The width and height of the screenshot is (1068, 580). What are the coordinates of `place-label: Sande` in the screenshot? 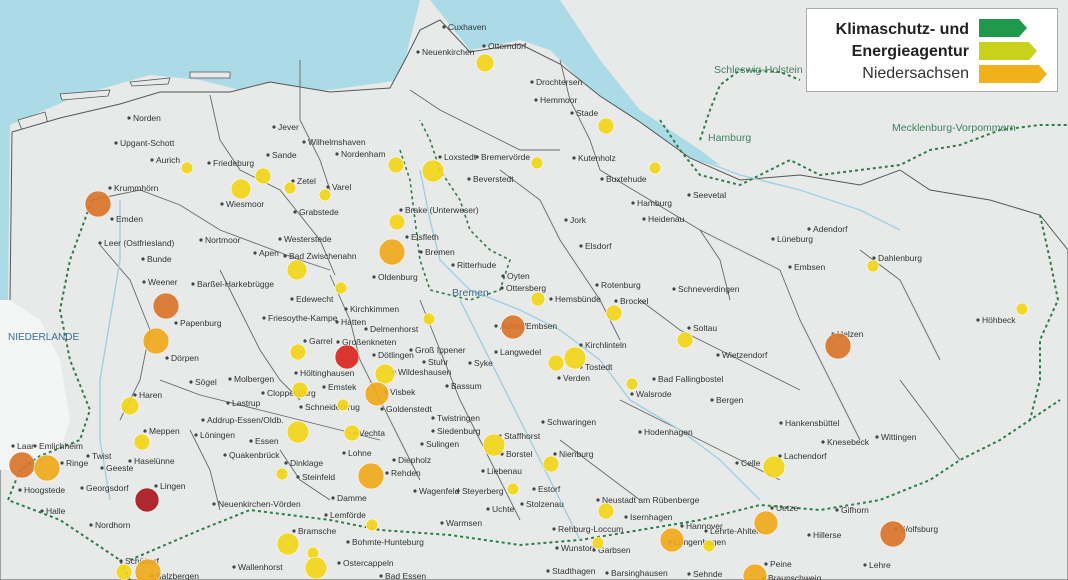 It's located at (284, 155).